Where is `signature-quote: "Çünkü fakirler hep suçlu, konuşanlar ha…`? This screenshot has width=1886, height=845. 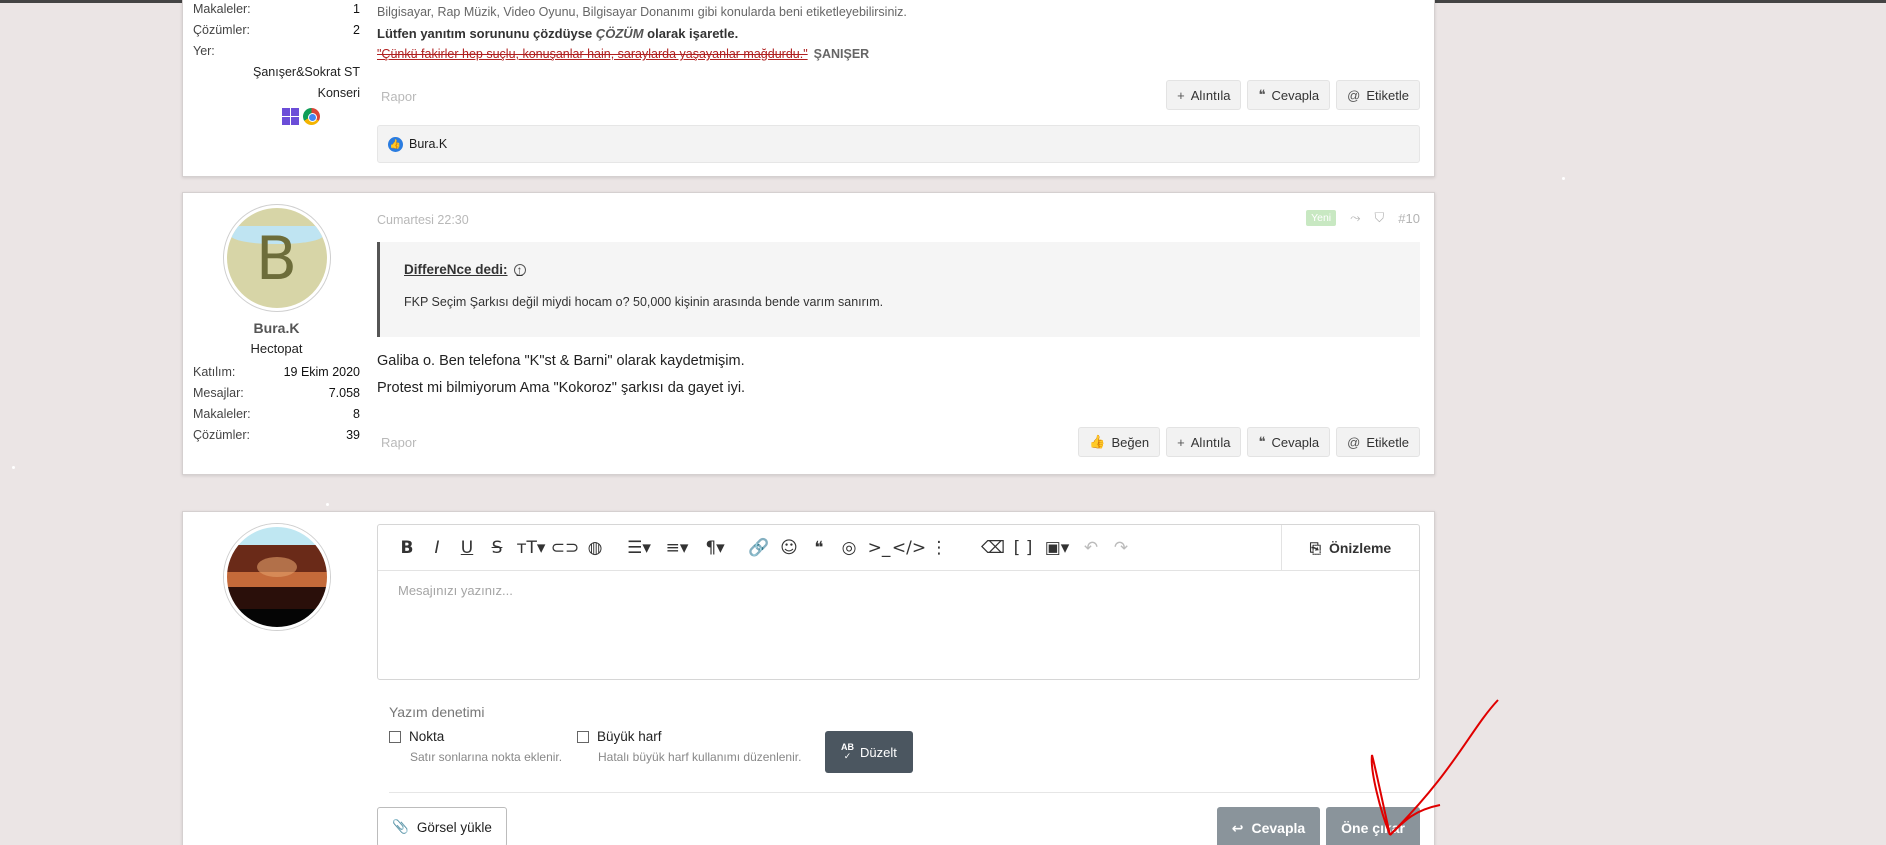 signature-quote: "Çünkü fakirler hep suçlu, konuşanlar ha… is located at coordinates (898, 54).